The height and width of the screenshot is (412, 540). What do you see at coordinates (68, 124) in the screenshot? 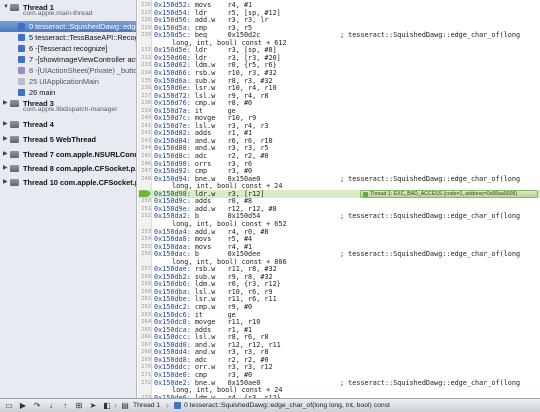
I see `thread-row: ▶ Thread 4` at bounding box center [68, 124].